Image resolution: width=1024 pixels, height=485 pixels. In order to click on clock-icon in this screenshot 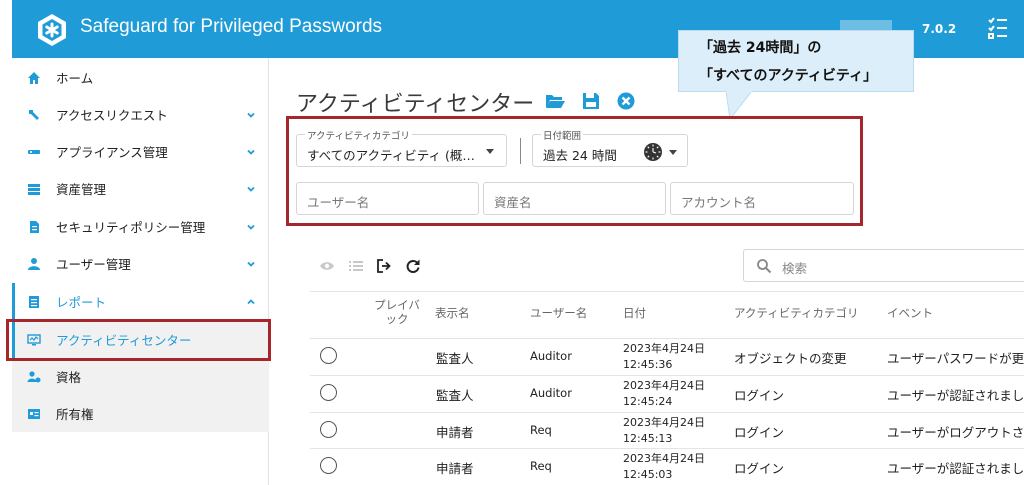, I will do `click(653, 152)`.